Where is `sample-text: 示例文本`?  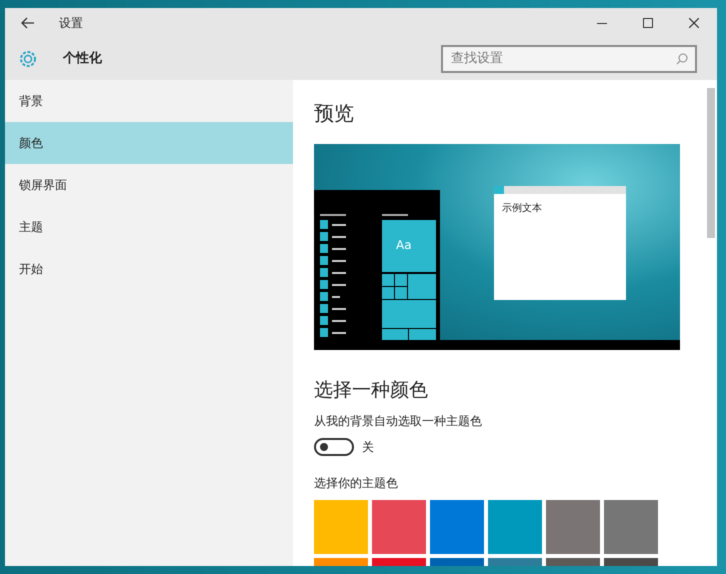
sample-text: 示例文本 is located at coordinates (522, 208).